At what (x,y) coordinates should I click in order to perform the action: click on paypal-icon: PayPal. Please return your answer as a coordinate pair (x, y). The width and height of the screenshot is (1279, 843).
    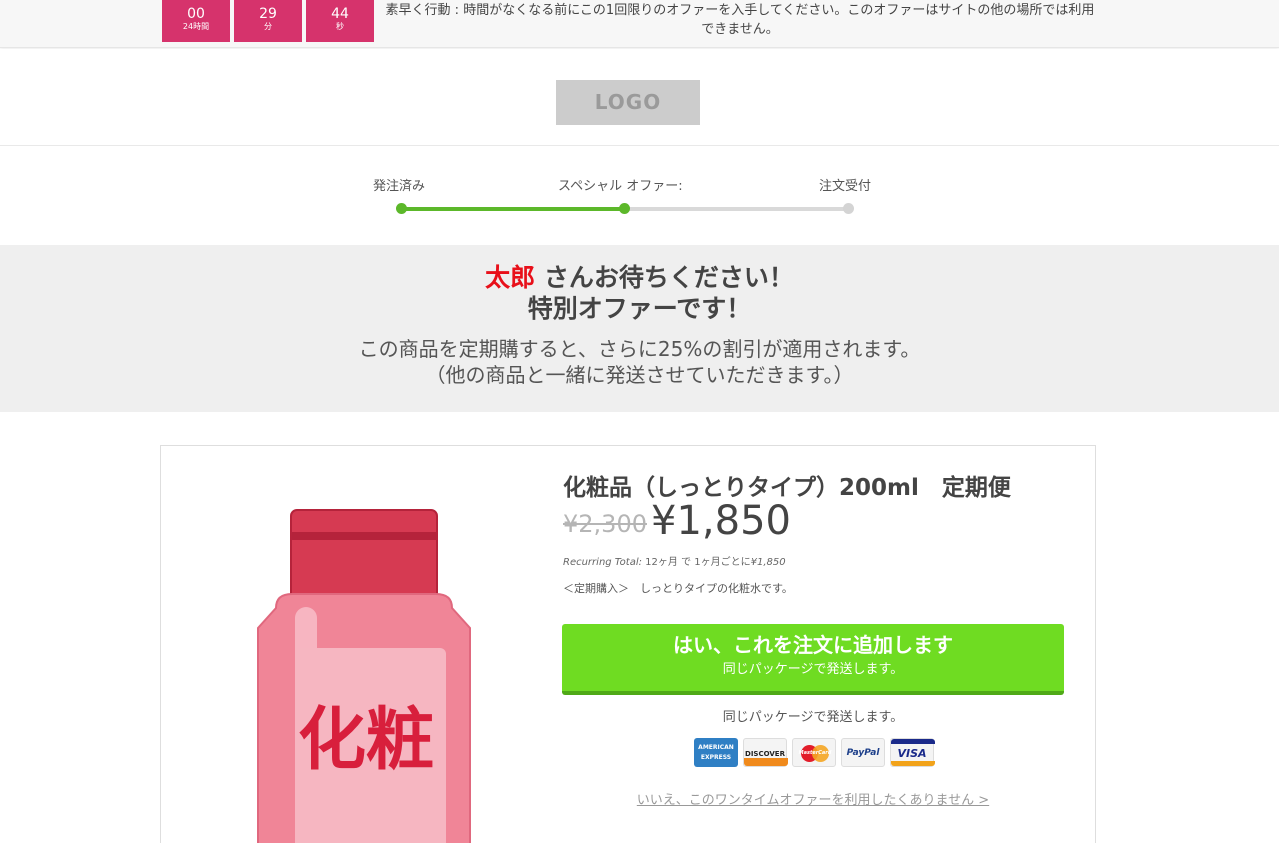
    Looking at the image, I should click on (863, 752).